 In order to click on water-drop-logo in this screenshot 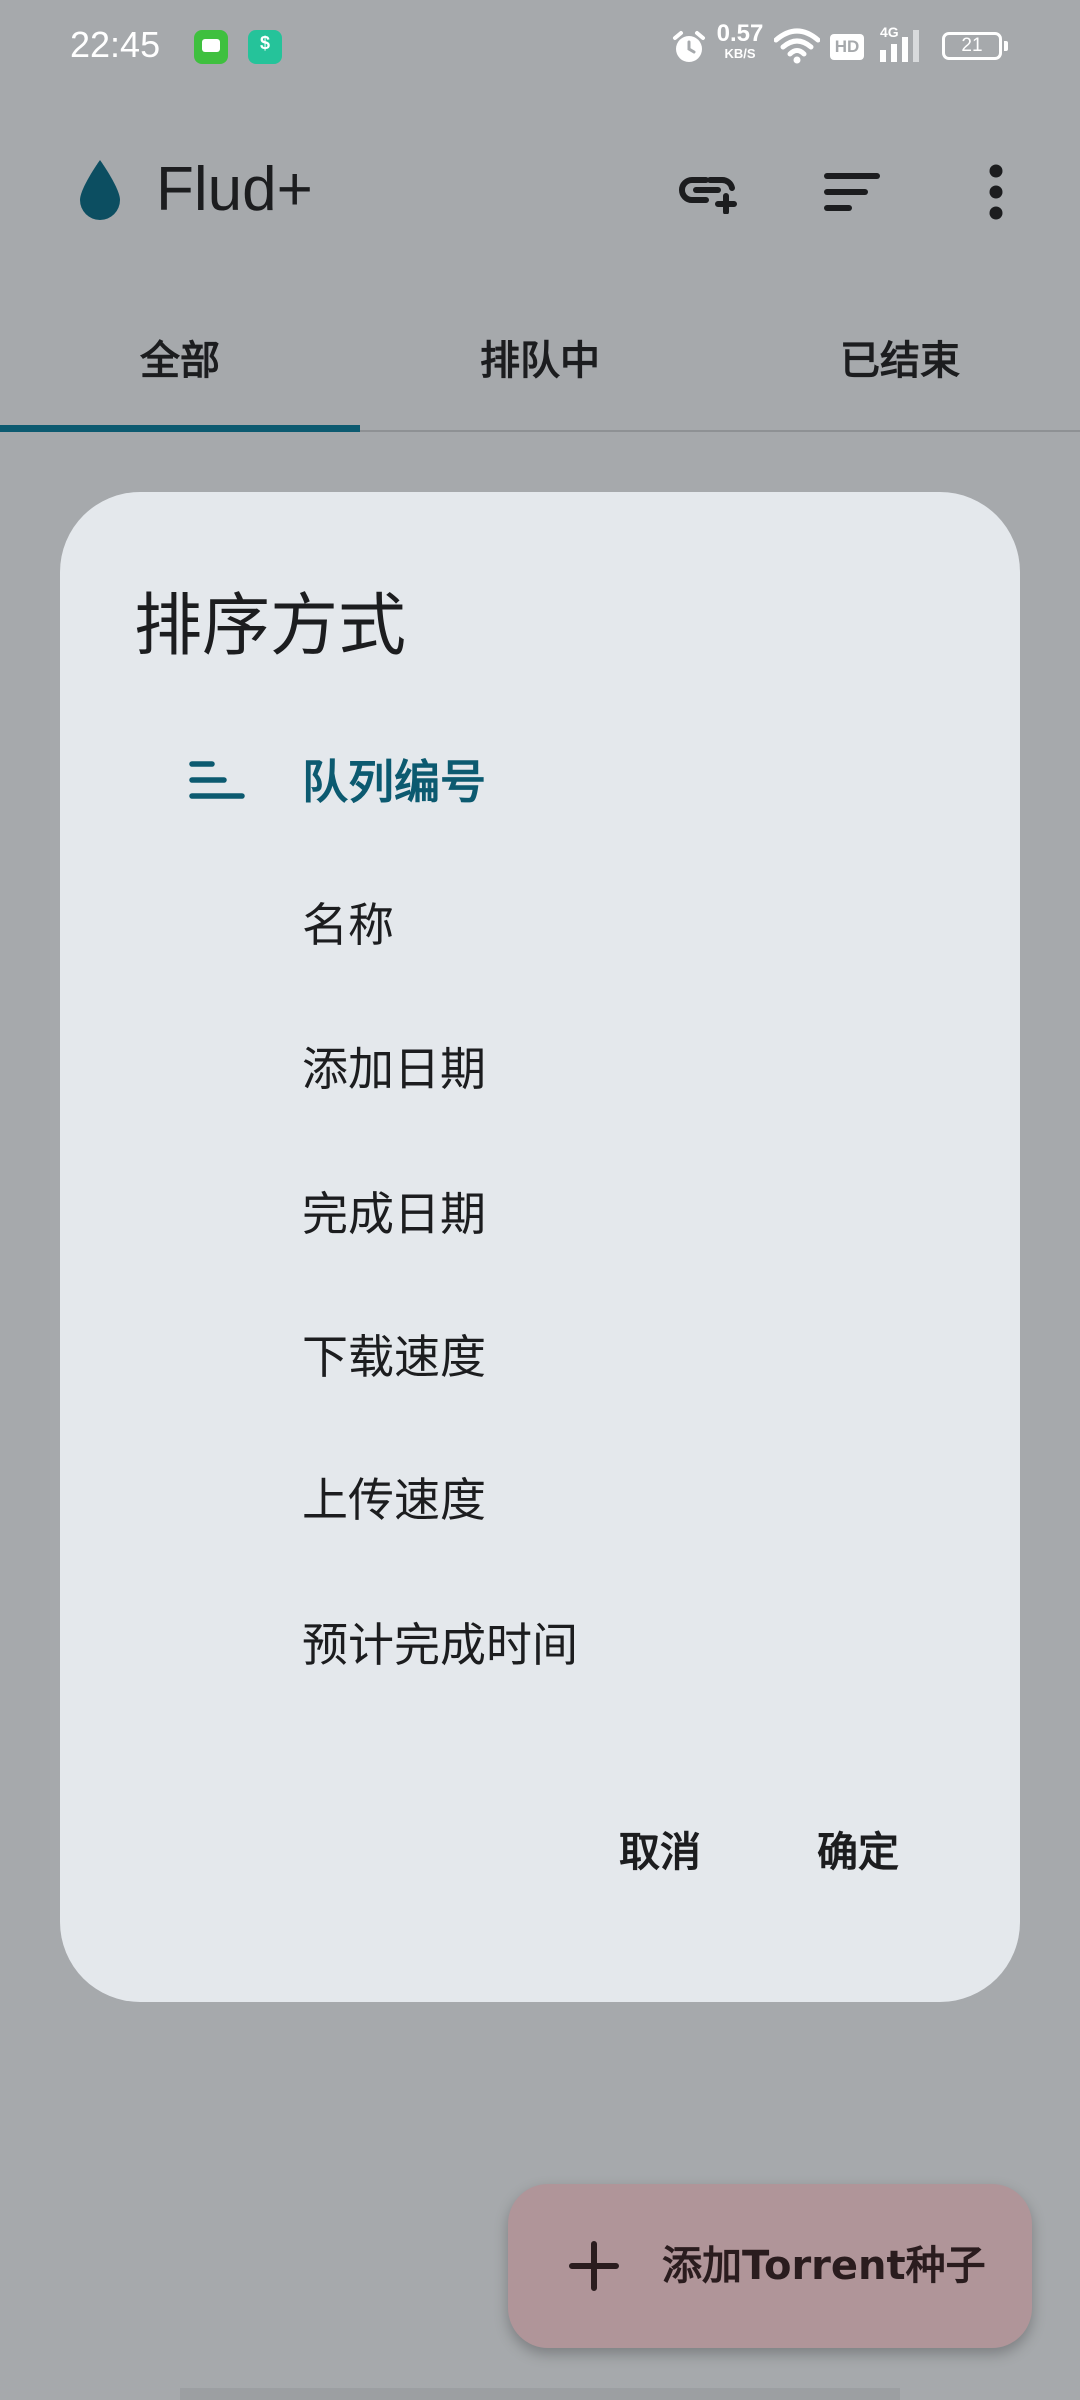, I will do `click(100, 190)`.